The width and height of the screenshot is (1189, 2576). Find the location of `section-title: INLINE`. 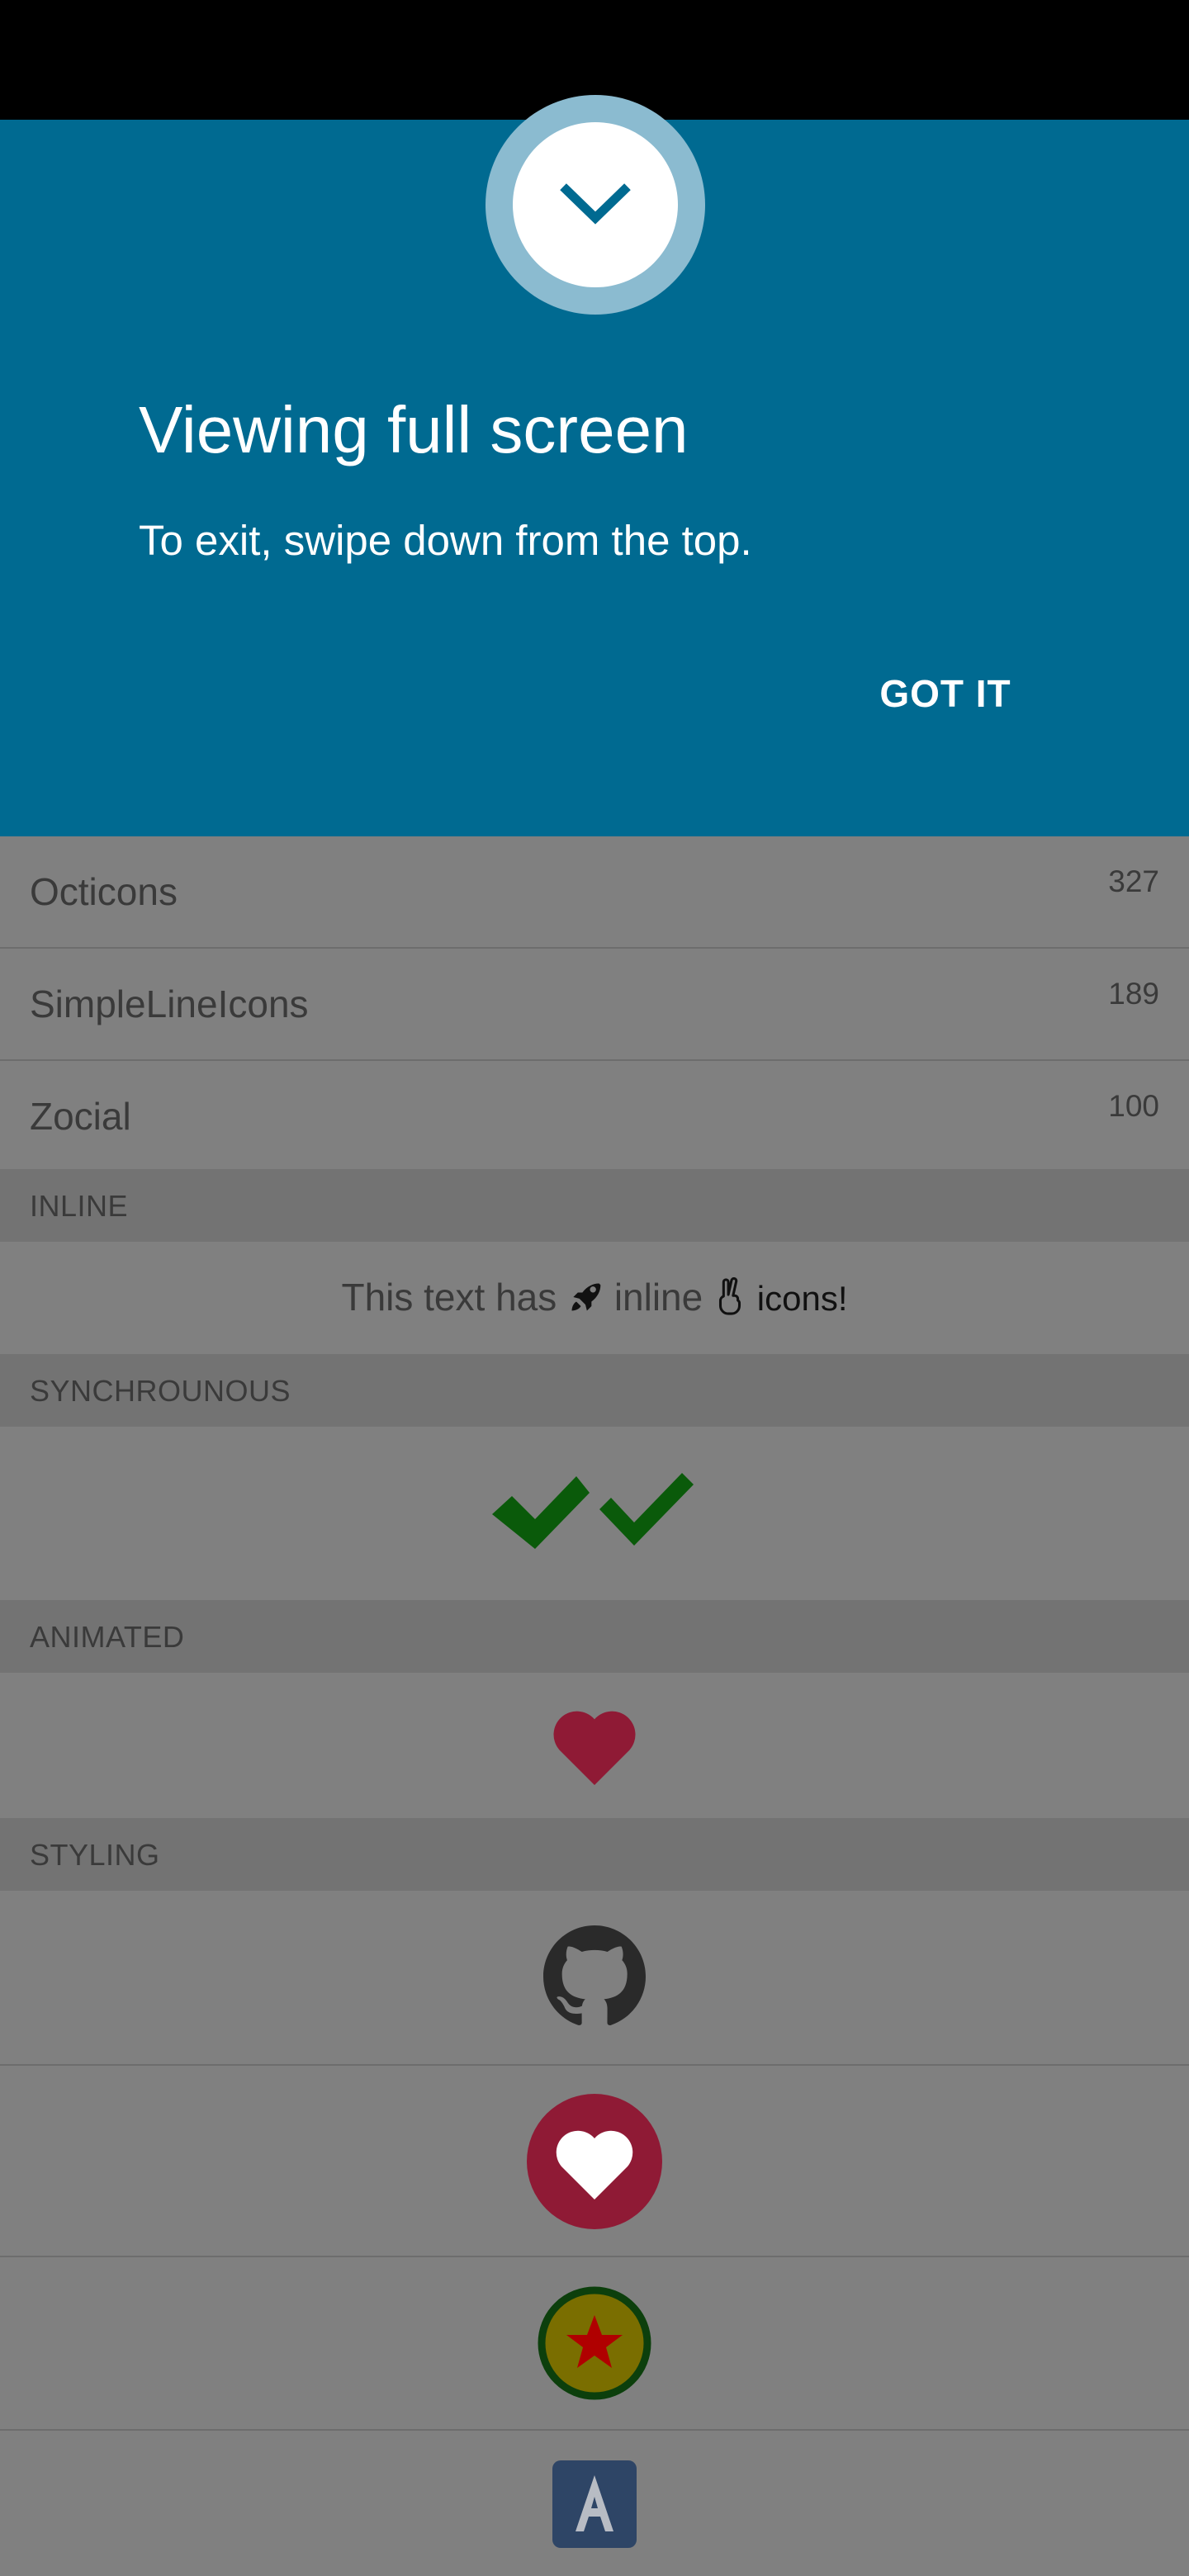

section-title: INLINE is located at coordinates (79, 1206).